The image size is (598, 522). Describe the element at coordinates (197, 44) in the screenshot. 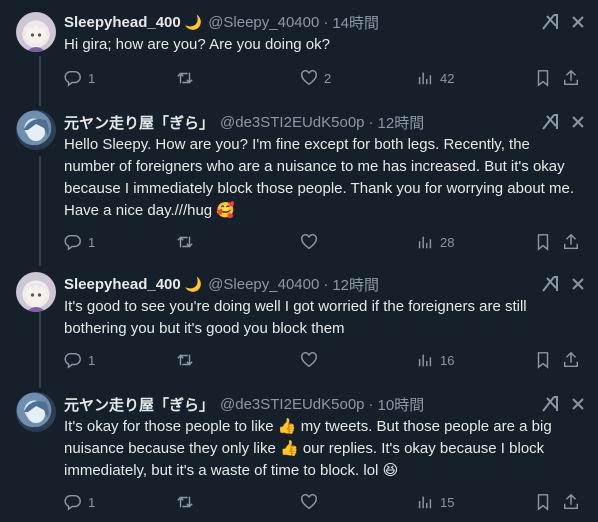

I see `tweet-text: Hi gira; how are you? Are you doing ok?` at that location.